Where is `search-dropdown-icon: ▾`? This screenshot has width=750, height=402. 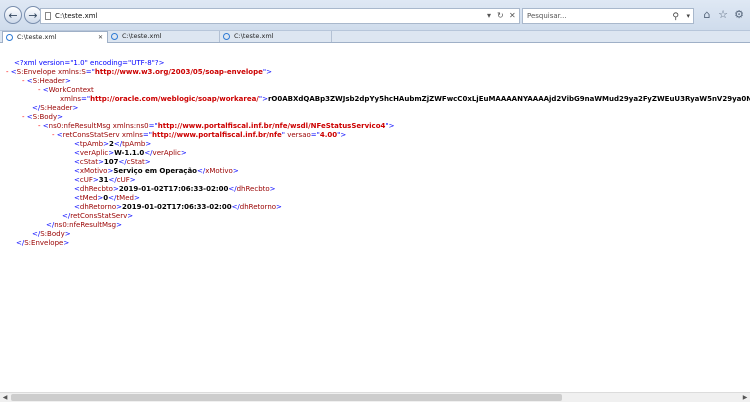 search-dropdown-icon: ▾ is located at coordinates (688, 16).